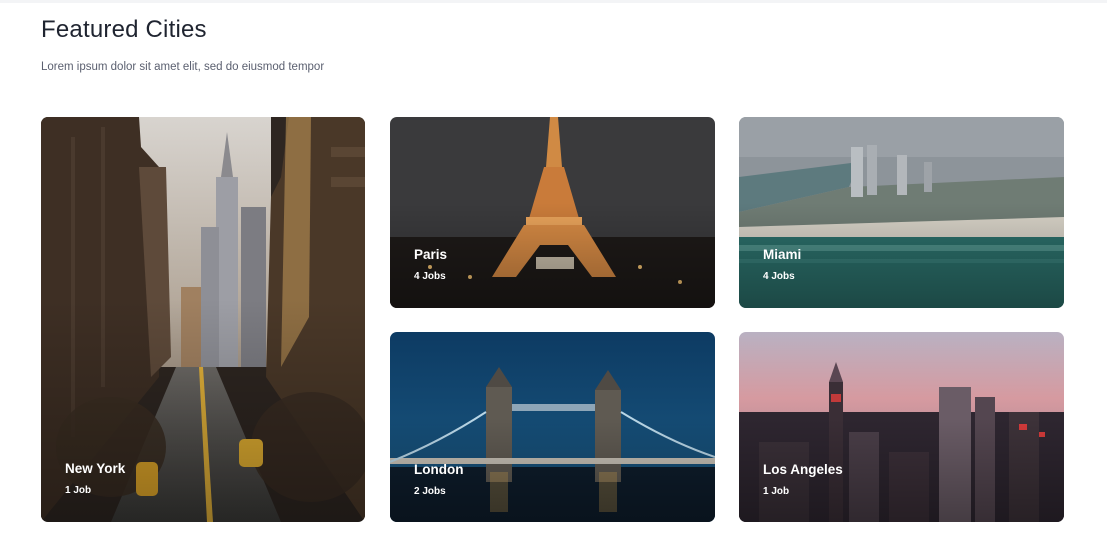  What do you see at coordinates (431, 254) in the screenshot?
I see `city-name: Paris` at bounding box center [431, 254].